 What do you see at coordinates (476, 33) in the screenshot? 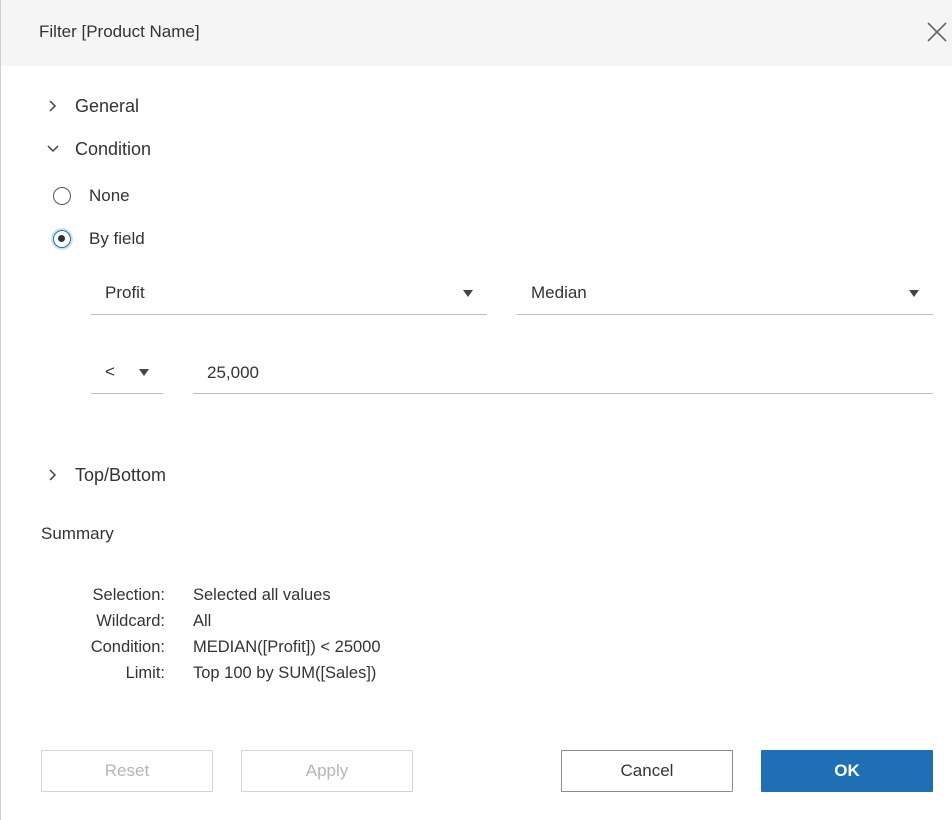
I see `dialog-titlebar: Filter [Product Name]` at bounding box center [476, 33].